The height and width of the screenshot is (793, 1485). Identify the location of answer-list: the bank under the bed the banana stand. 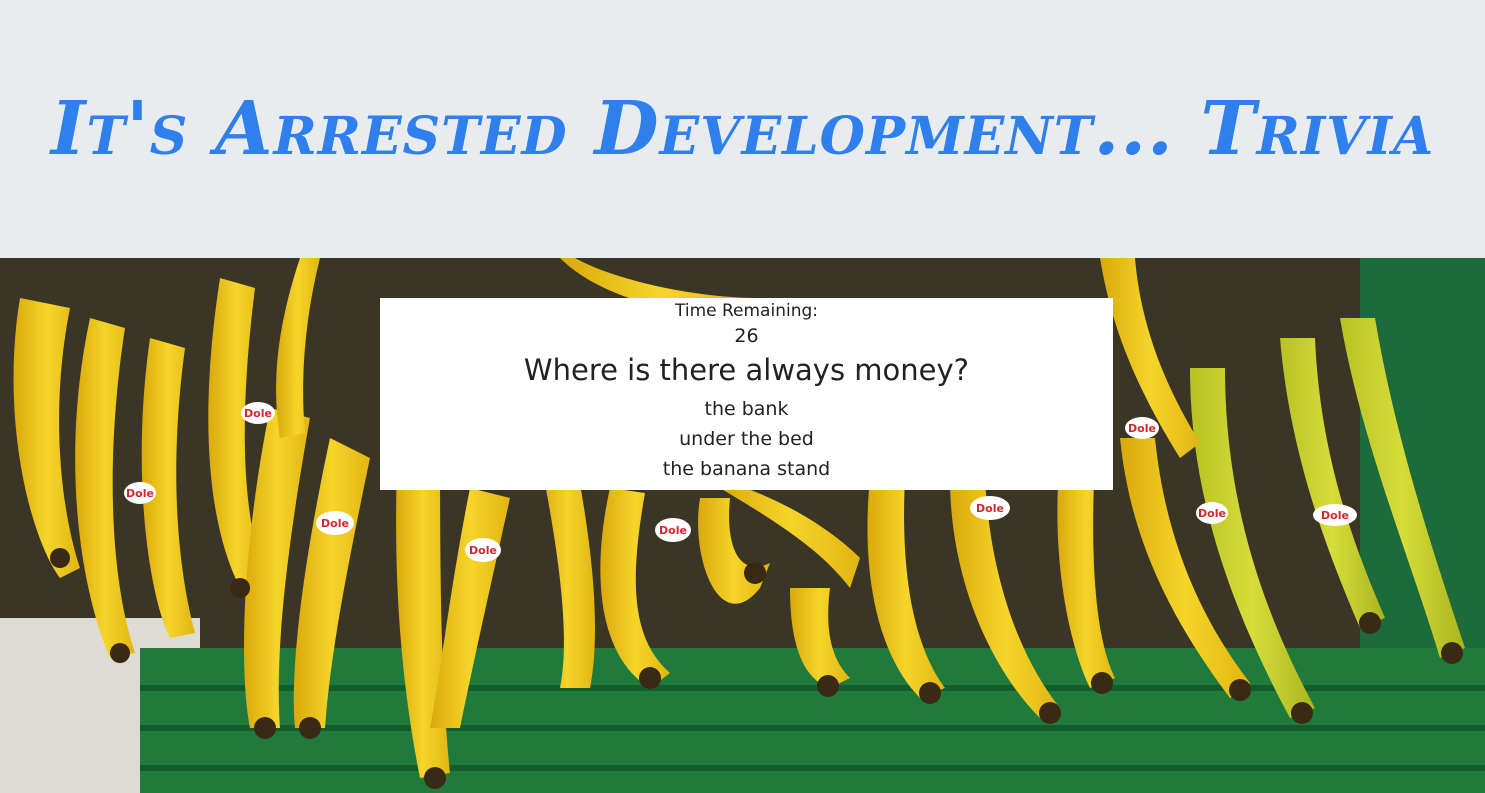
(746, 439).